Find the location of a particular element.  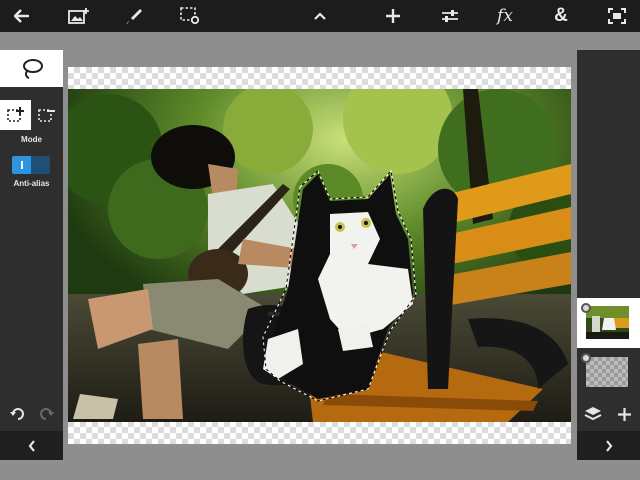

right-layers-panel is located at coordinates (608, 255).